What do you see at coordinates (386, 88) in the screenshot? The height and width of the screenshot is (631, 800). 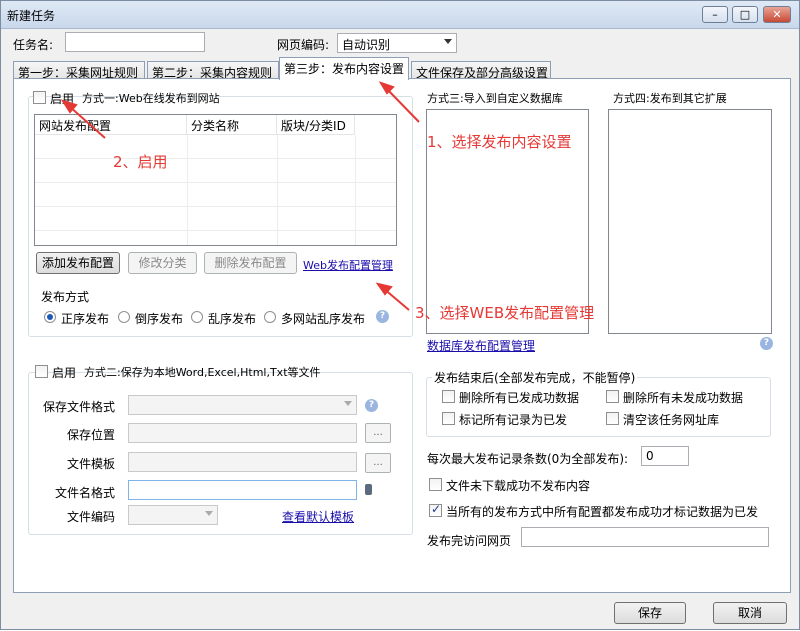 I see `arrow-1-head` at bounding box center [386, 88].